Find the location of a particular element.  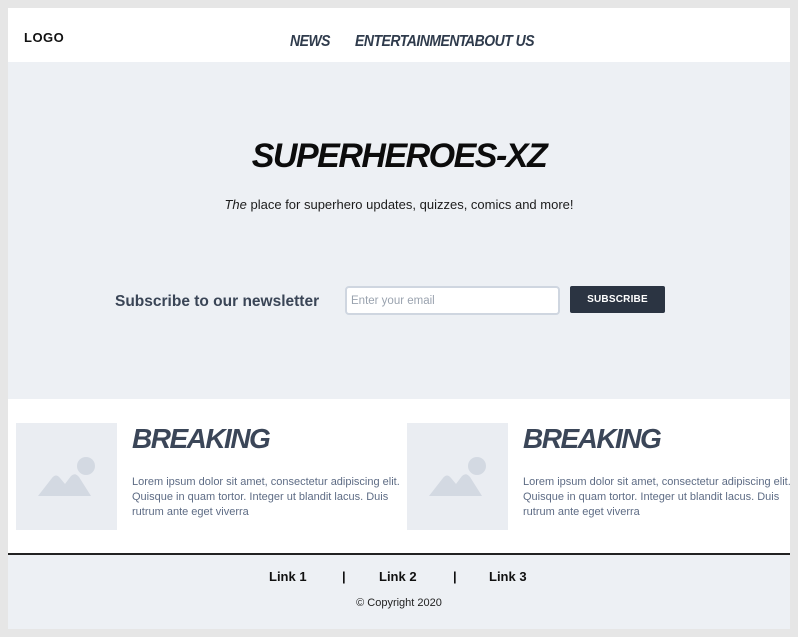

hero-title: SUPERHEROES-XZ is located at coordinates (399, 156).